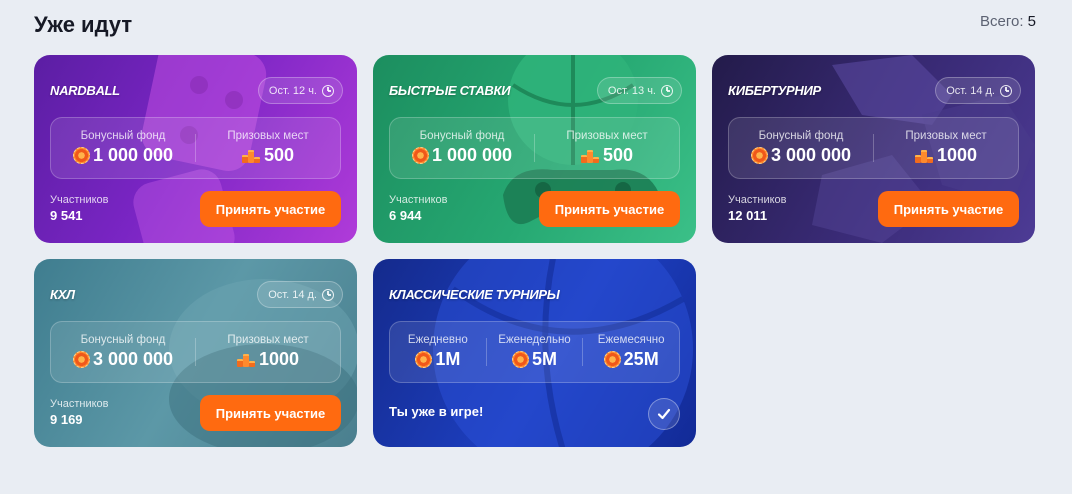 The height and width of the screenshot is (494, 1072). I want to click on card-title: NARDBALL, so click(85, 90).